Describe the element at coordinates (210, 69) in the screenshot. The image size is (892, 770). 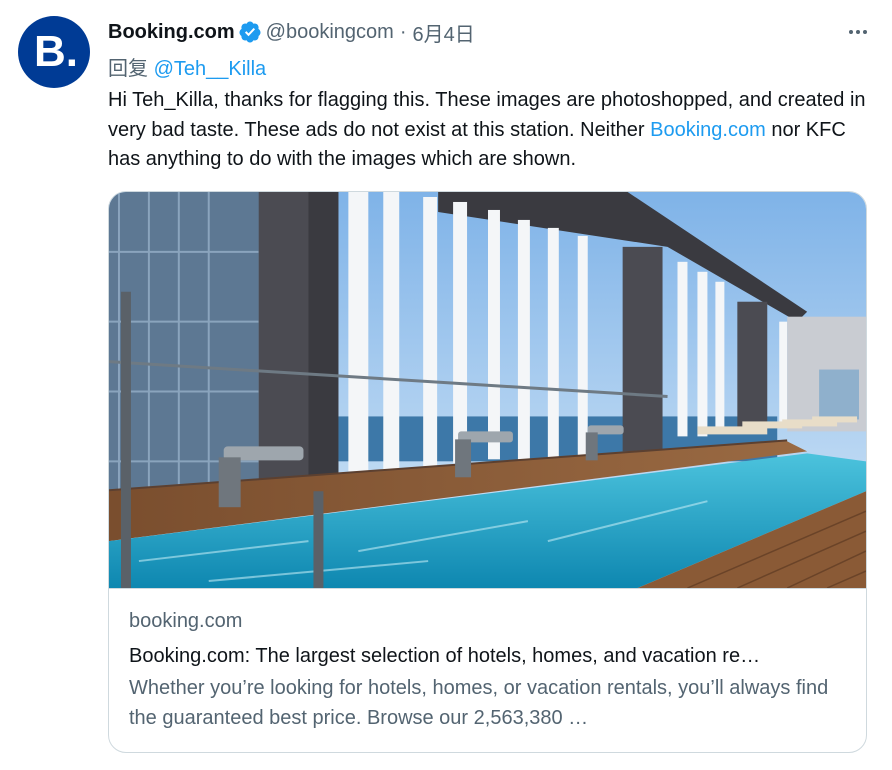
I see `reply-mention-link: @Teh__Killa` at that location.